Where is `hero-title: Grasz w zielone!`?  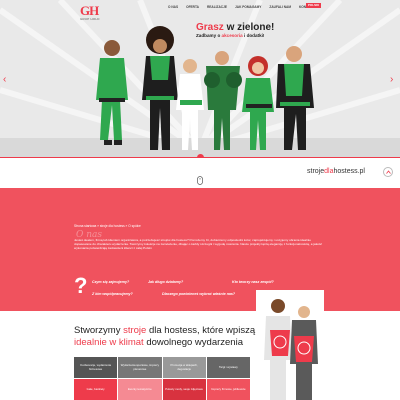
hero-title: Grasz w zielone! is located at coordinates (235, 27).